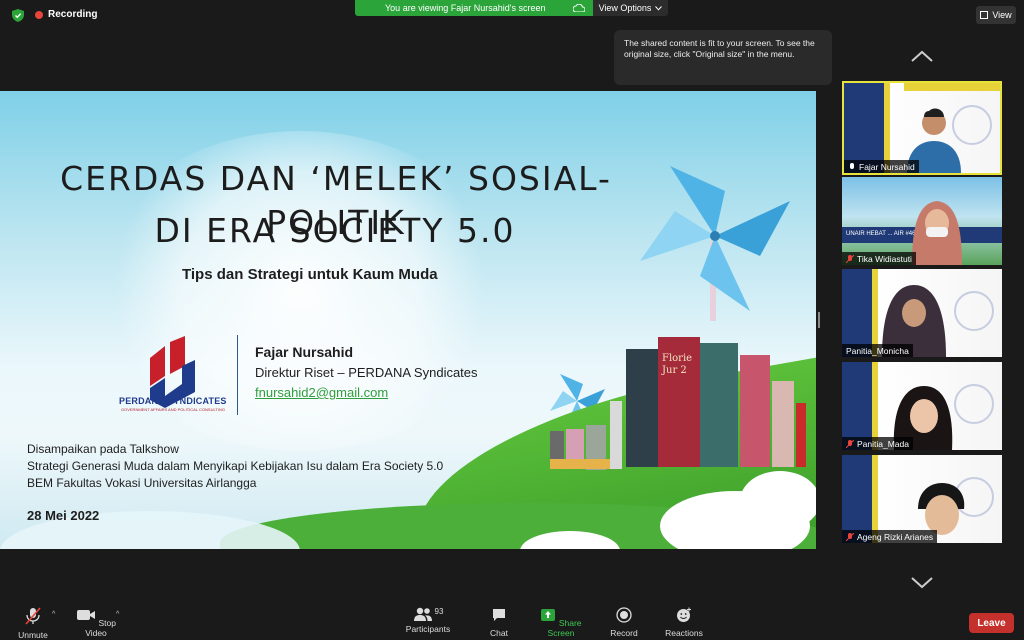  Describe the element at coordinates (974, 311) in the screenshot. I see `university-seal-icon` at that location.